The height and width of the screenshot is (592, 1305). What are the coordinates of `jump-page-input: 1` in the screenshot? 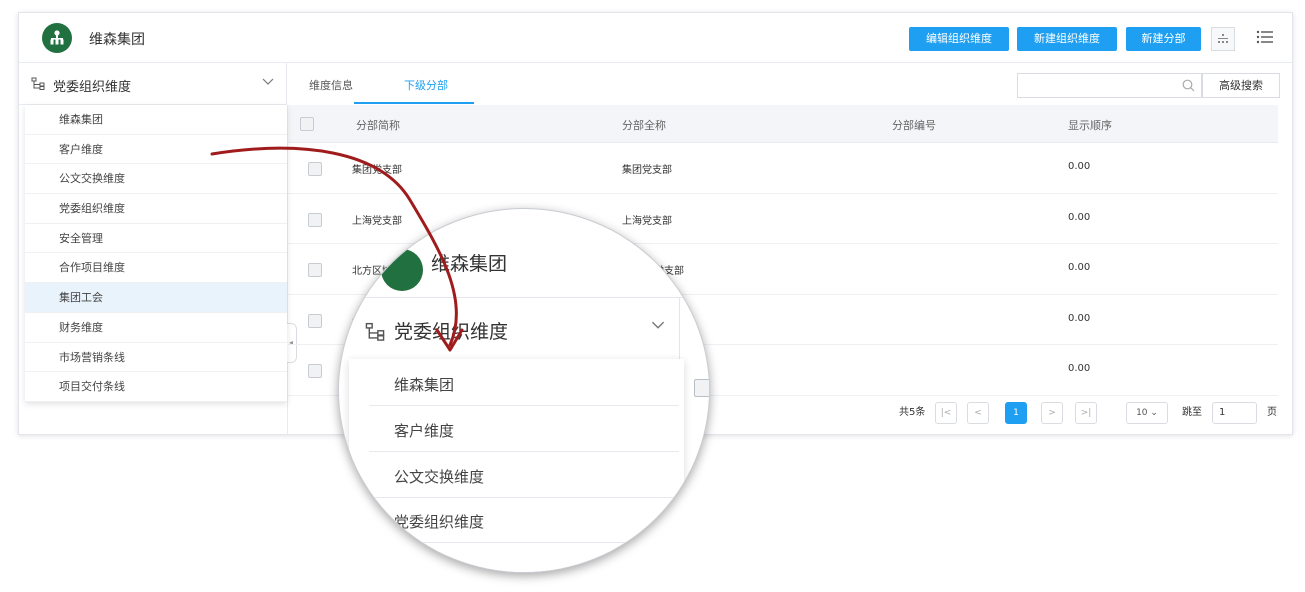 It's located at (1234, 413).